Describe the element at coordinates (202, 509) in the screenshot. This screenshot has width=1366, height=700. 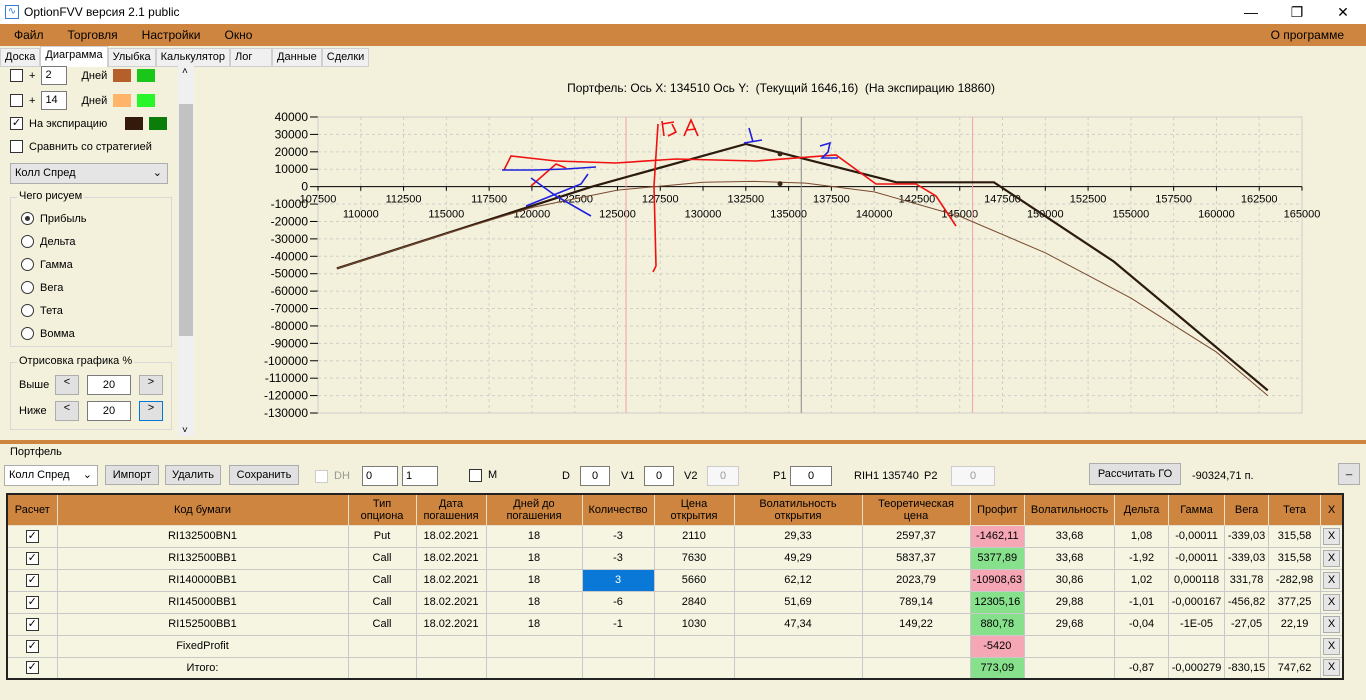
I see `column-header: Код бумаги` at that location.